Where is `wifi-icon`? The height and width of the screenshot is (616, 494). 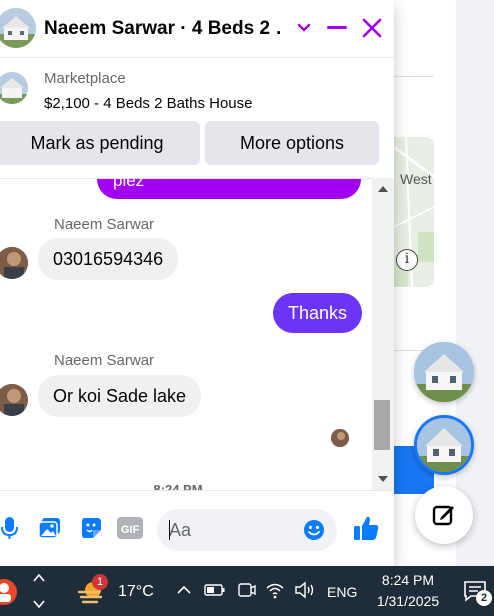 wifi-icon is located at coordinates (275, 590).